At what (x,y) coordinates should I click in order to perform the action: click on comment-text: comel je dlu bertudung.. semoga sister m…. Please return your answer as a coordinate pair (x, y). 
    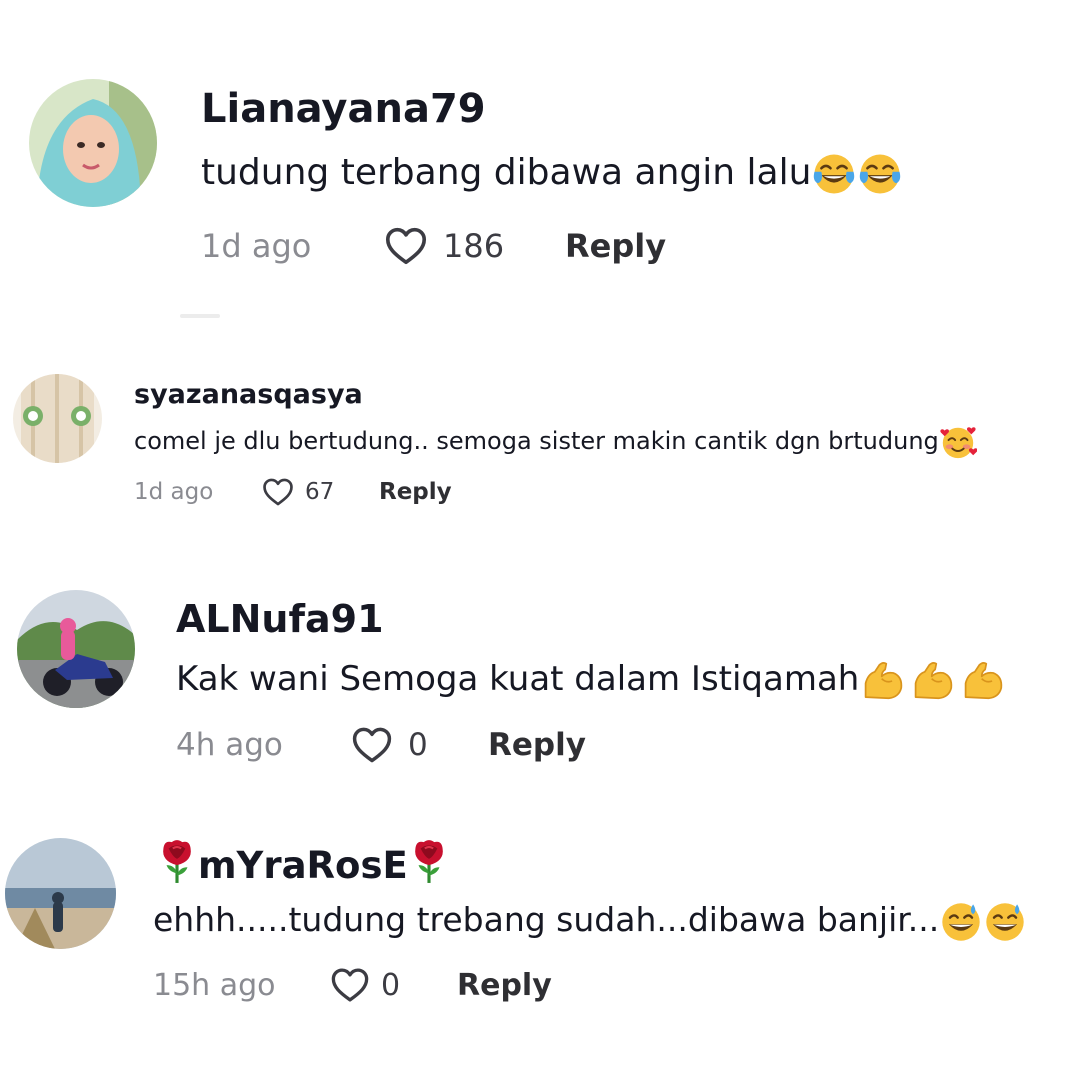
    Looking at the image, I should click on (555, 441).